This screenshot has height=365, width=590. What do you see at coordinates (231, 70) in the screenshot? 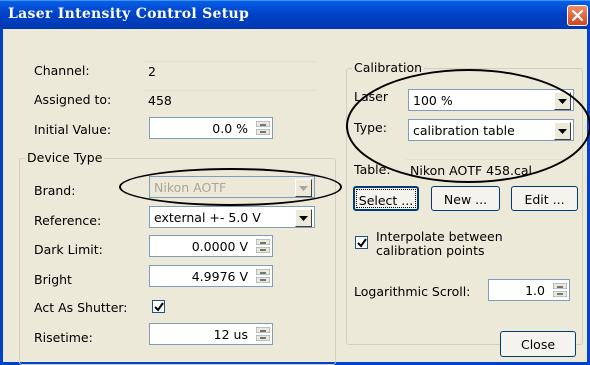
I see `channel-value-field: 2` at bounding box center [231, 70].